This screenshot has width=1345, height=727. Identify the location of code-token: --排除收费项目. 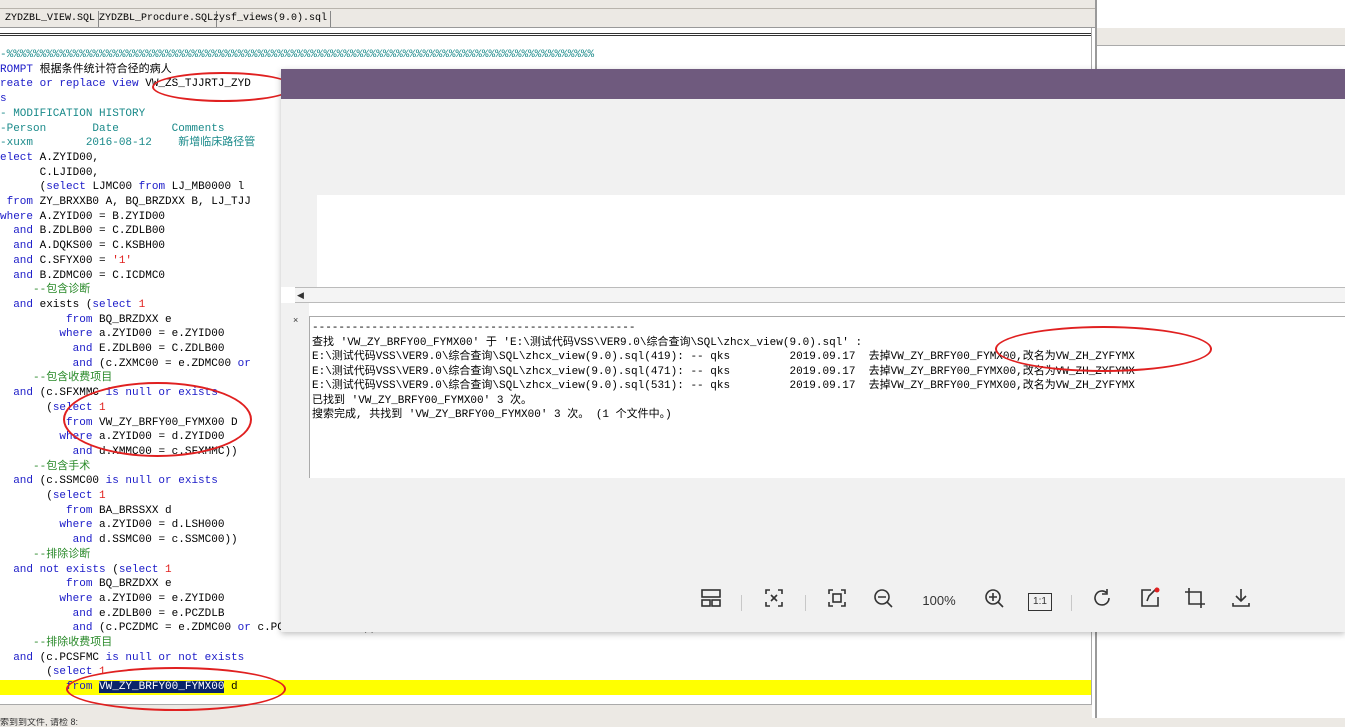
(56, 643).